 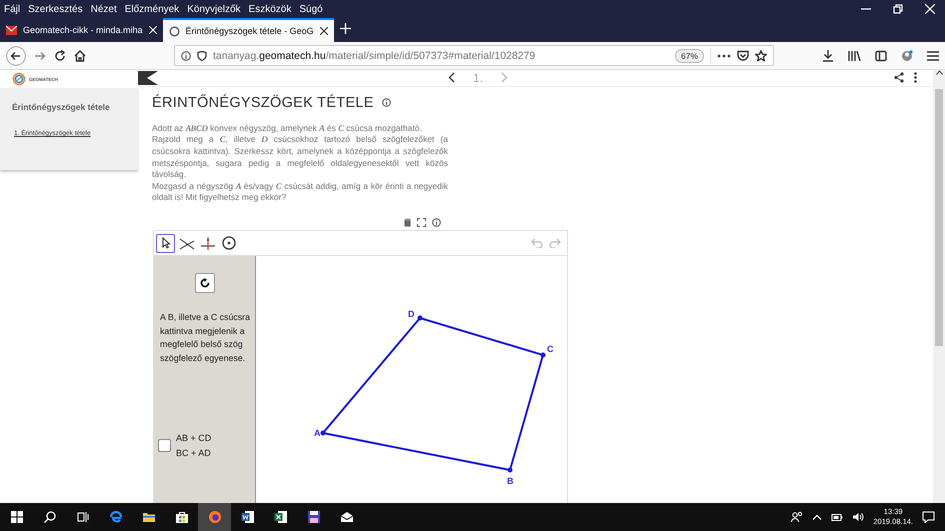 I want to click on menu-item: Nézet, so click(x=103, y=9).